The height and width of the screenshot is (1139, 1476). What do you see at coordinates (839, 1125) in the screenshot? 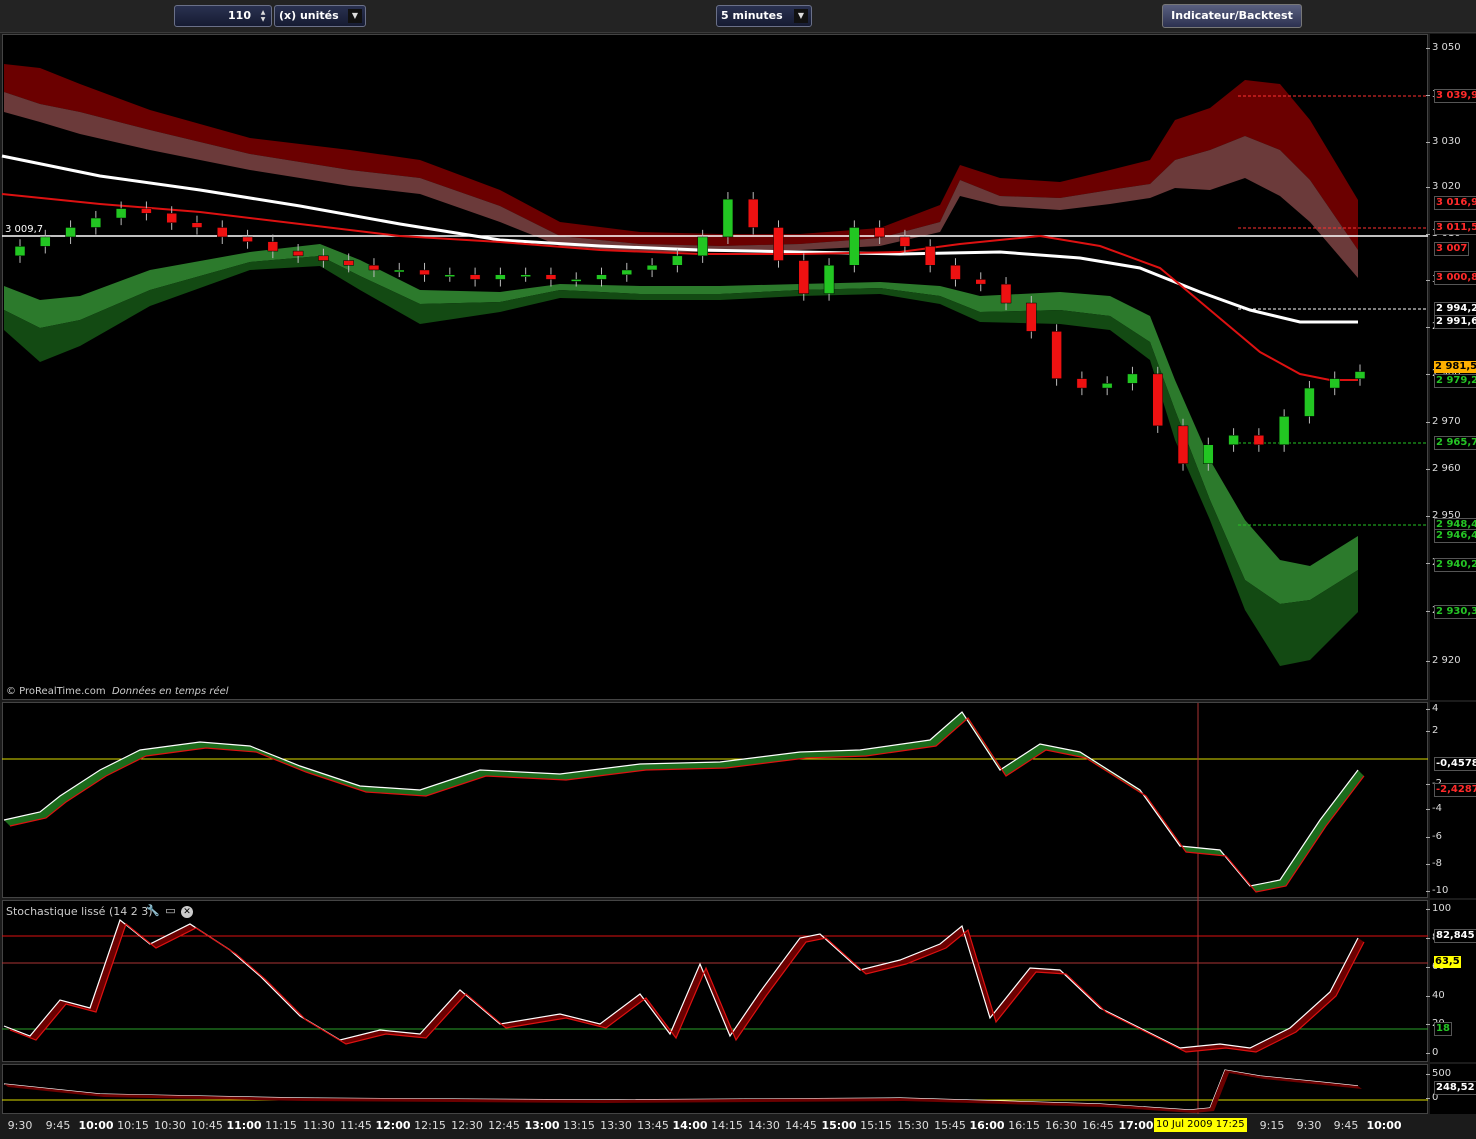
I see `time-tick-label: 15:00` at bounding box center [839, 1125].